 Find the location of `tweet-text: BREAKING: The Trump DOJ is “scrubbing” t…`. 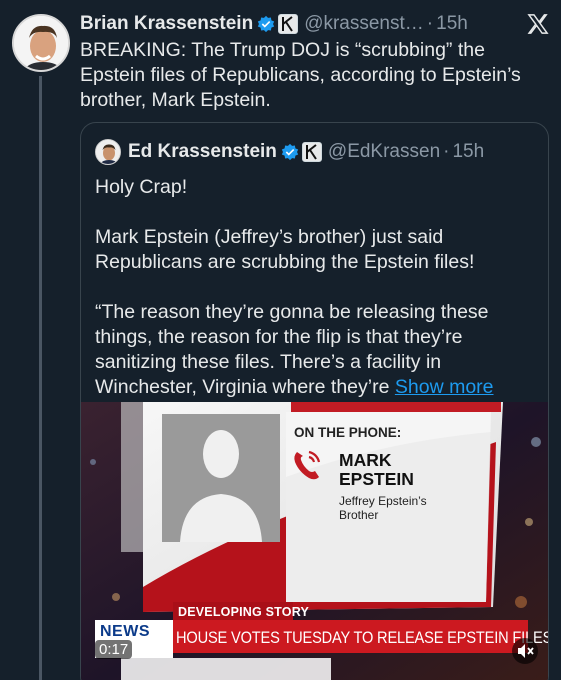

tweet-text: BREAKING: The Trump DOJ is “scrubbing” t… is located at coordinates (300, 75).